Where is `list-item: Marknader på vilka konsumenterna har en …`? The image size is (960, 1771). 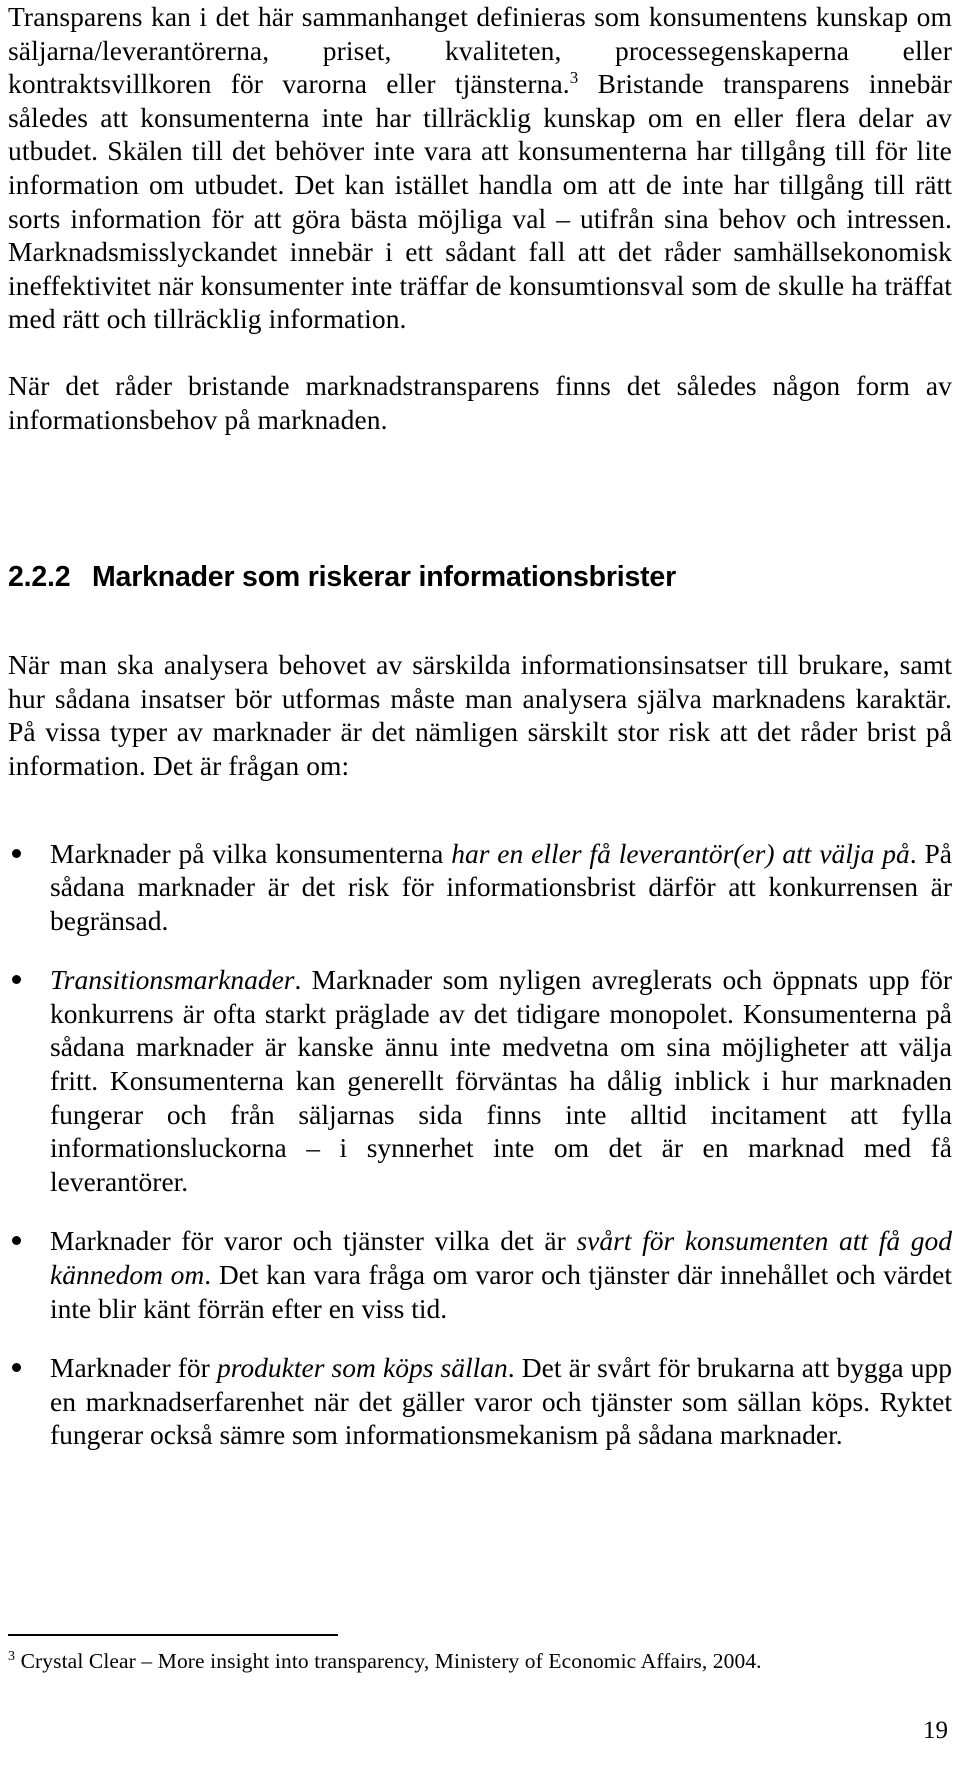 list-item: Marknader på vilka konsumenterna har en … is located at coordinates (480, 887).